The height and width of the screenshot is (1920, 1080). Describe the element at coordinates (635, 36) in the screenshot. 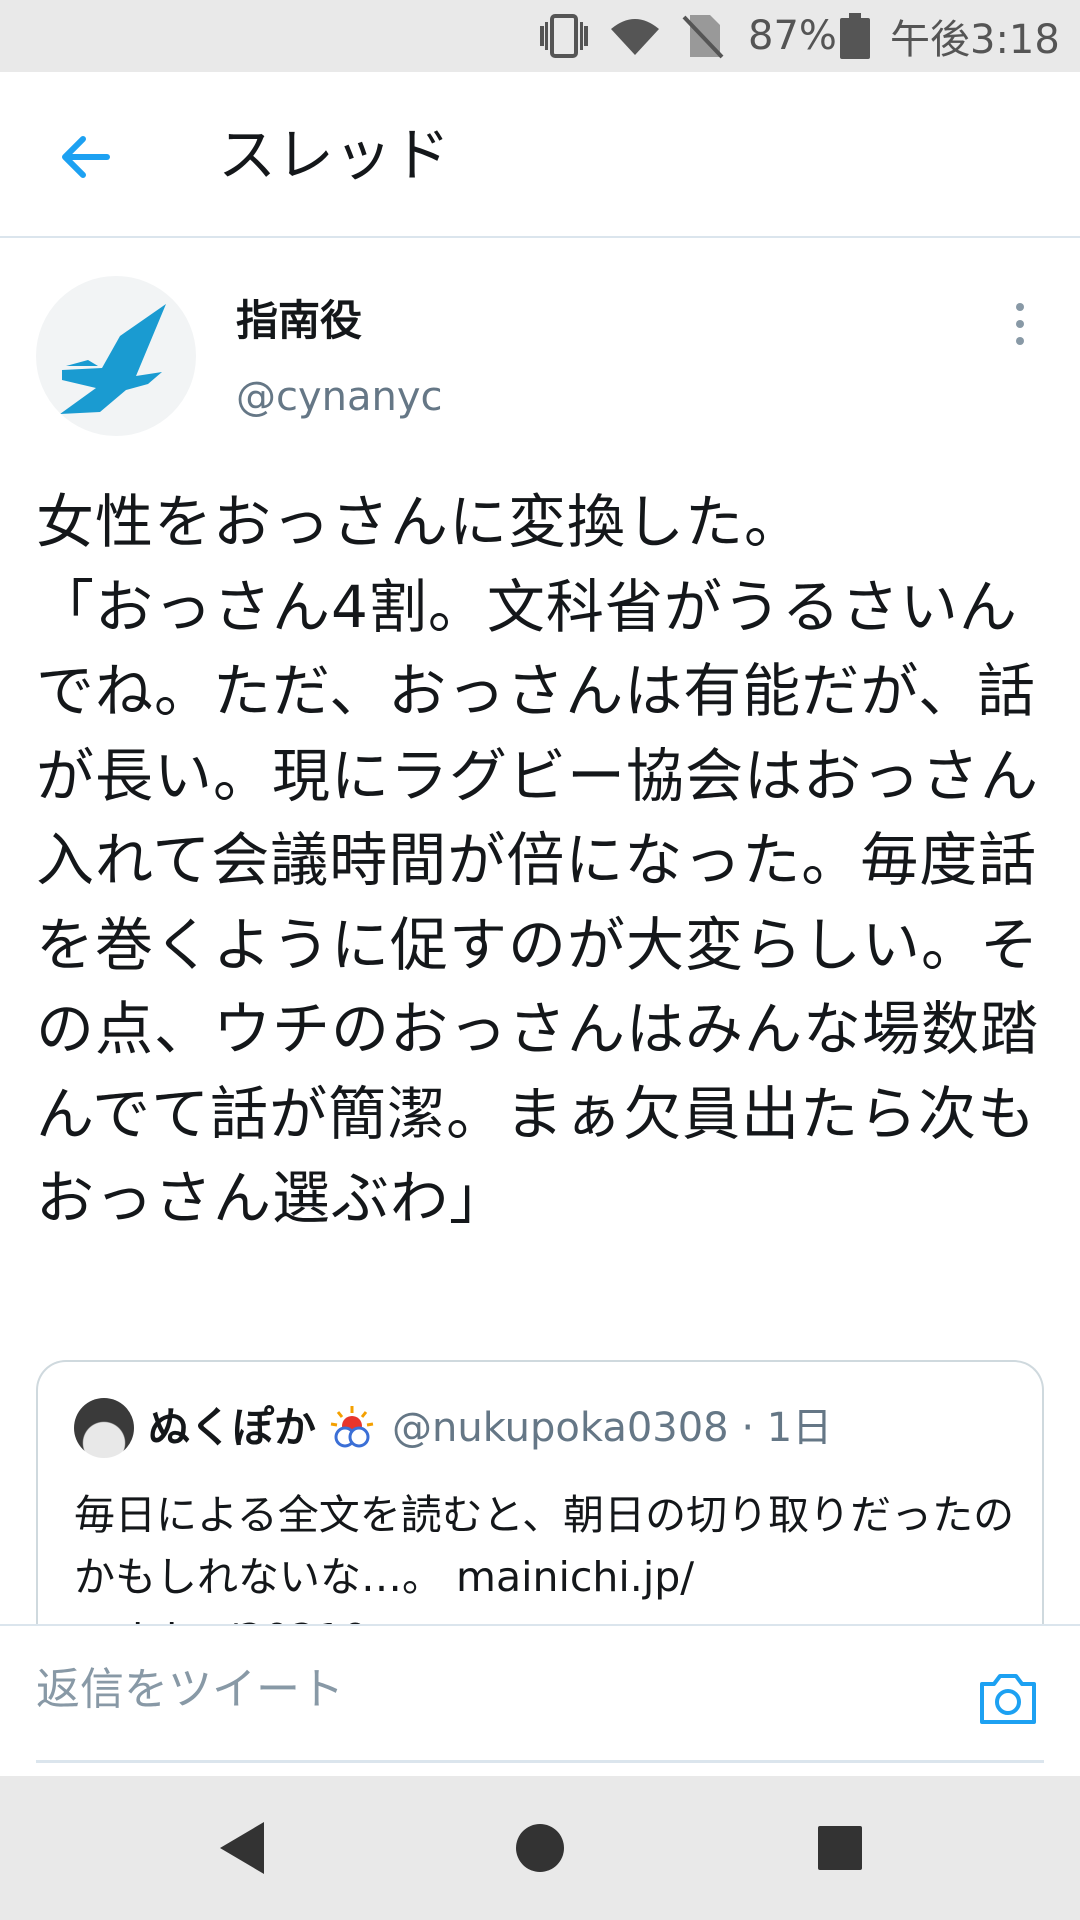

I see `wifi-icon` at that location.